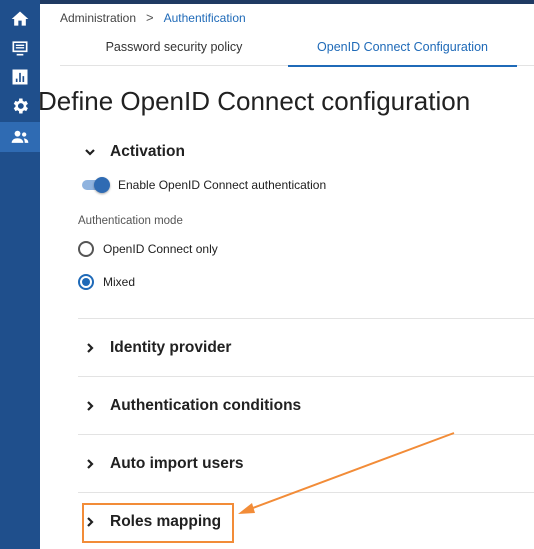 The image size is (534, 549). I want to click on sidebar, so click(20, 274).